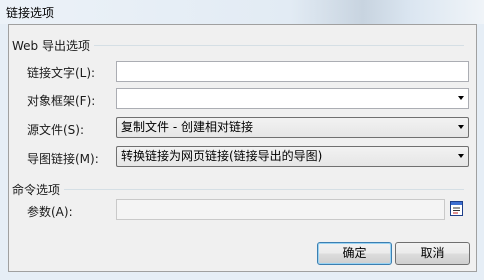  What do you see at coordinates (432, 253) in the screenshot?
I see `cancel-button: 取消` at bounding box center [432, 253].